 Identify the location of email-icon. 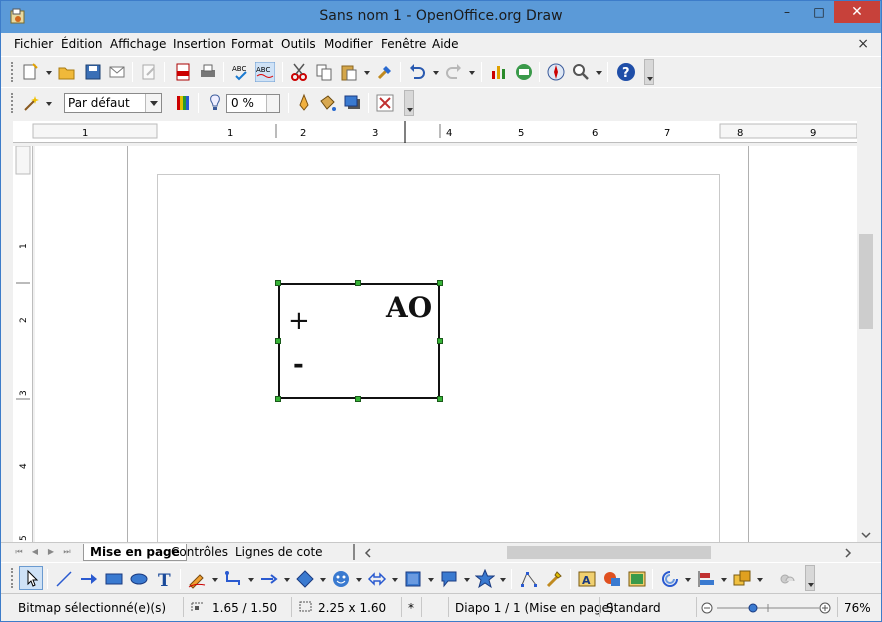
(117, 72).